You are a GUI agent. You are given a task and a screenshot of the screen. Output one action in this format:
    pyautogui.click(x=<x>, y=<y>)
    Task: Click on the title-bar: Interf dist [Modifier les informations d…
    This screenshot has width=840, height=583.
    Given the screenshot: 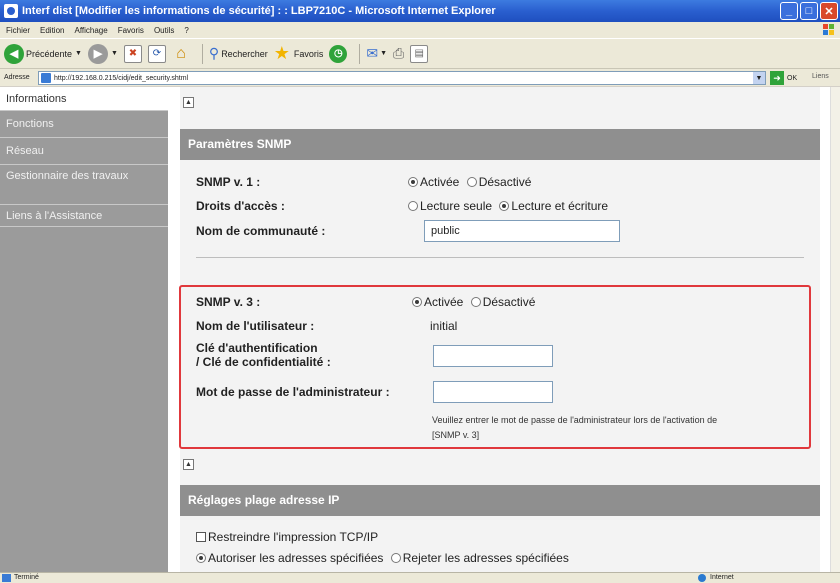 What is the action you would take?
    pyautogui.click(x=420, y=11)
    